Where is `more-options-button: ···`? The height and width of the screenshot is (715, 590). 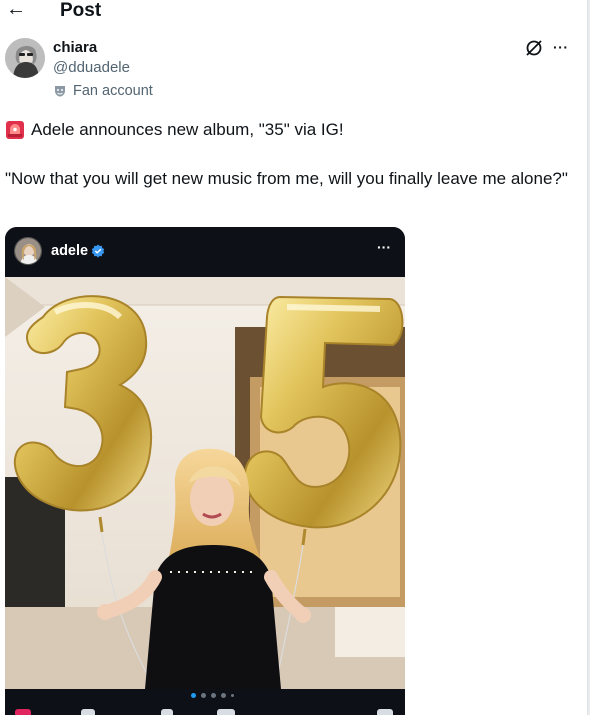 more-options-button: ··· is located at coordinates (562, 48).